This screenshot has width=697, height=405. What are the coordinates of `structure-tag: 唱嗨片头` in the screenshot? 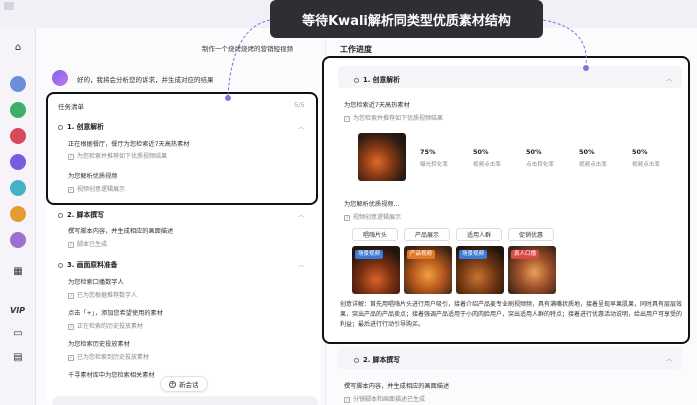 It's located at (375, 234).